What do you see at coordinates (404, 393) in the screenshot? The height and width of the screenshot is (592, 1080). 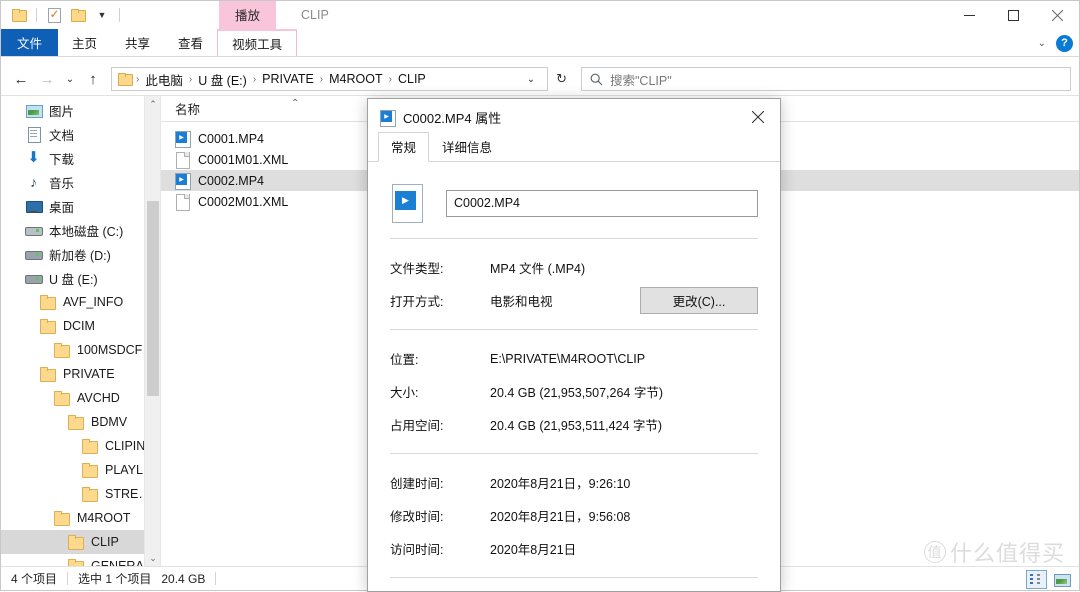 I see `size-label: 大小:` at bounding box center [404, 393].